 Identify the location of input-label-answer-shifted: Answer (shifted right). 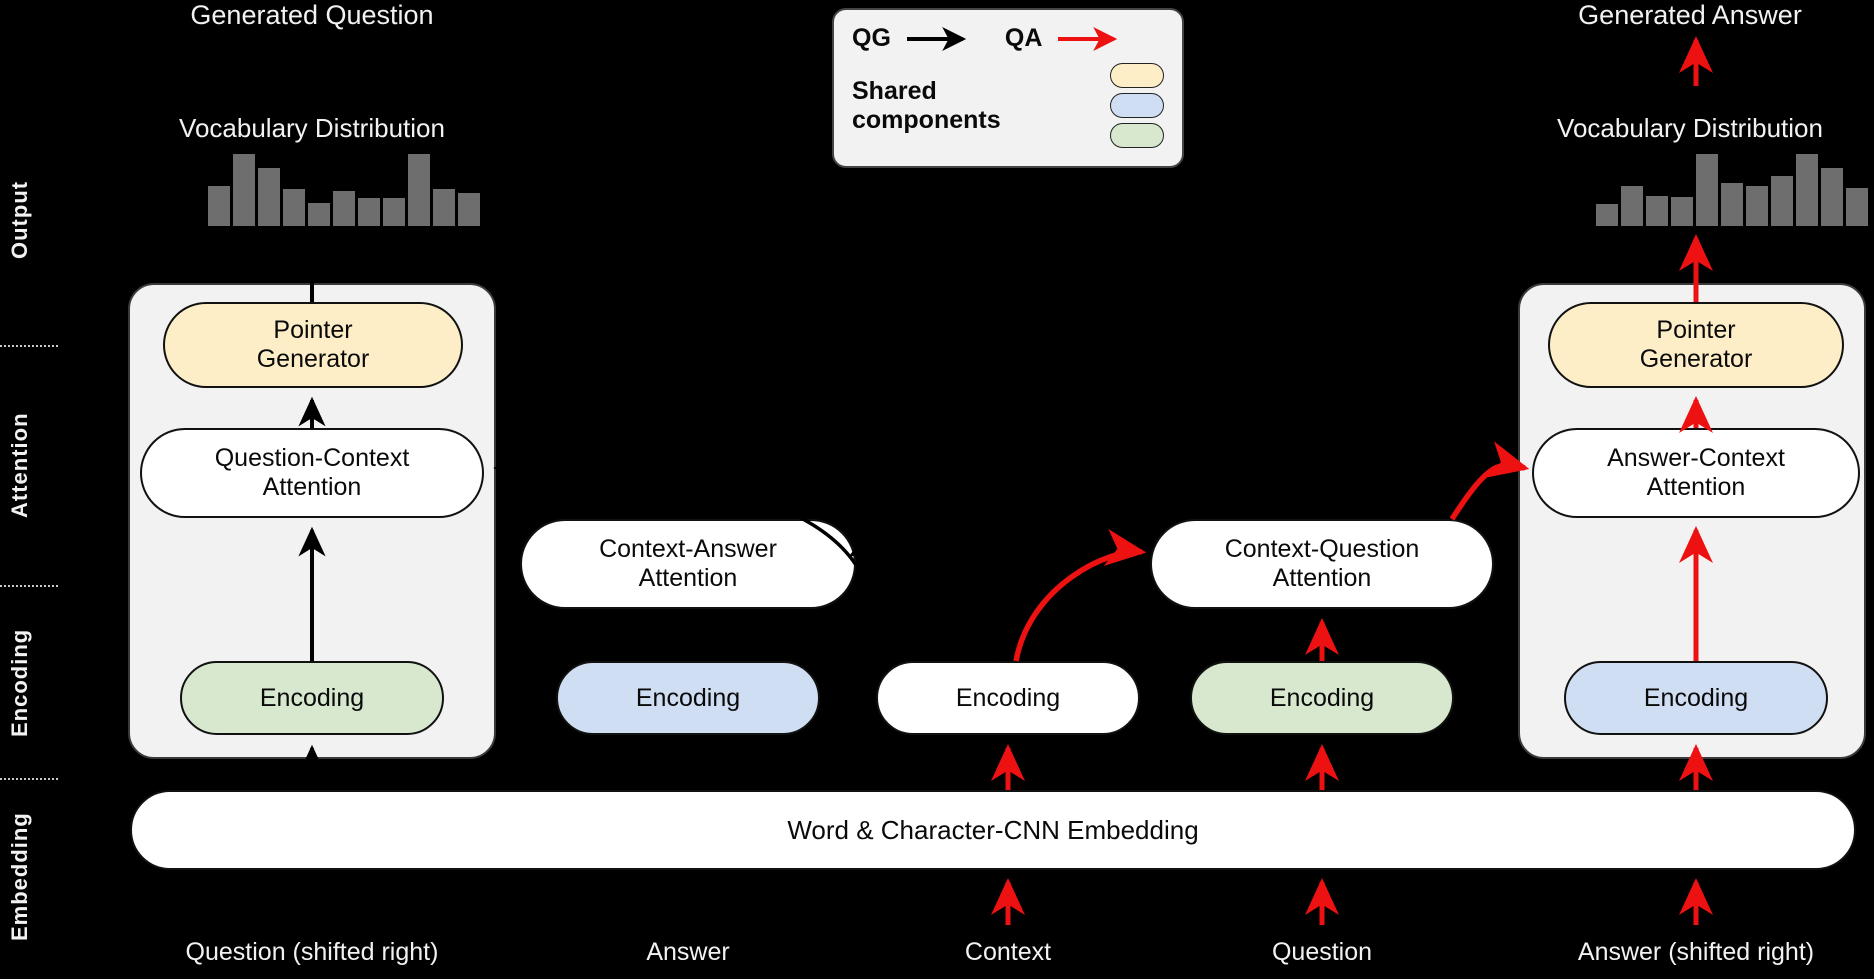
(1696, 952).